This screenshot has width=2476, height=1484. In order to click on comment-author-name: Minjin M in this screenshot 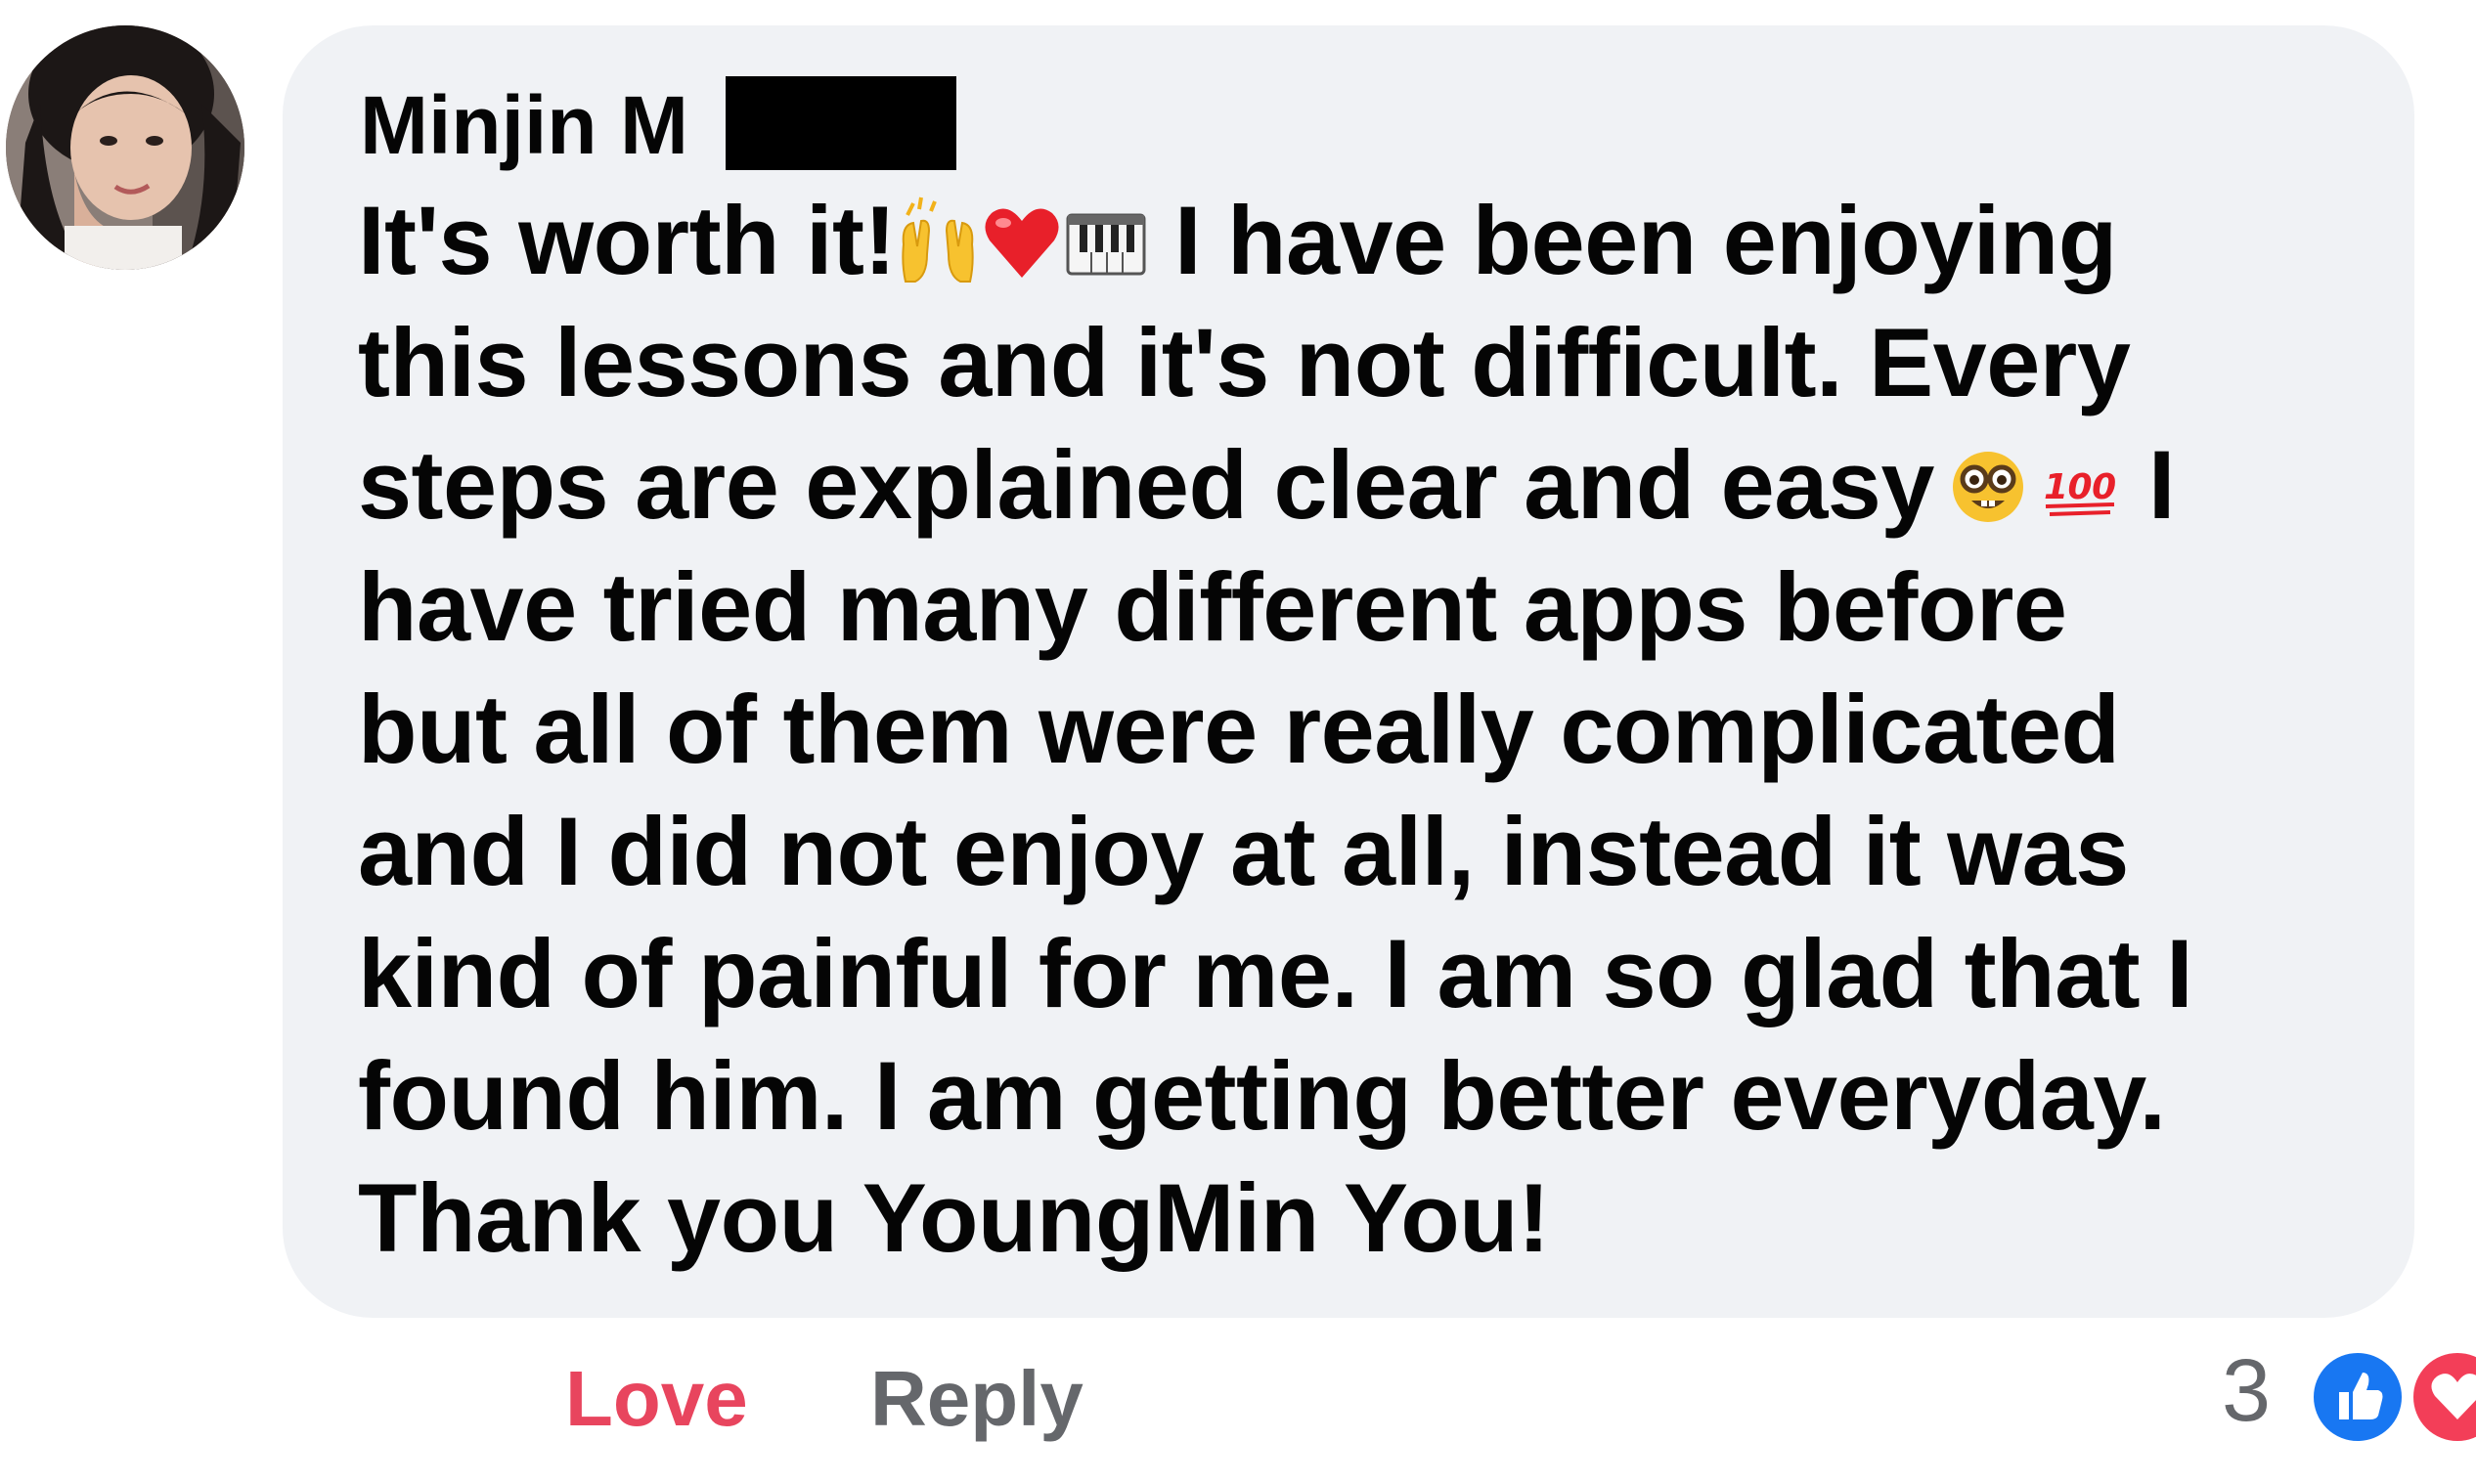, I will do `click(524, 125)`.